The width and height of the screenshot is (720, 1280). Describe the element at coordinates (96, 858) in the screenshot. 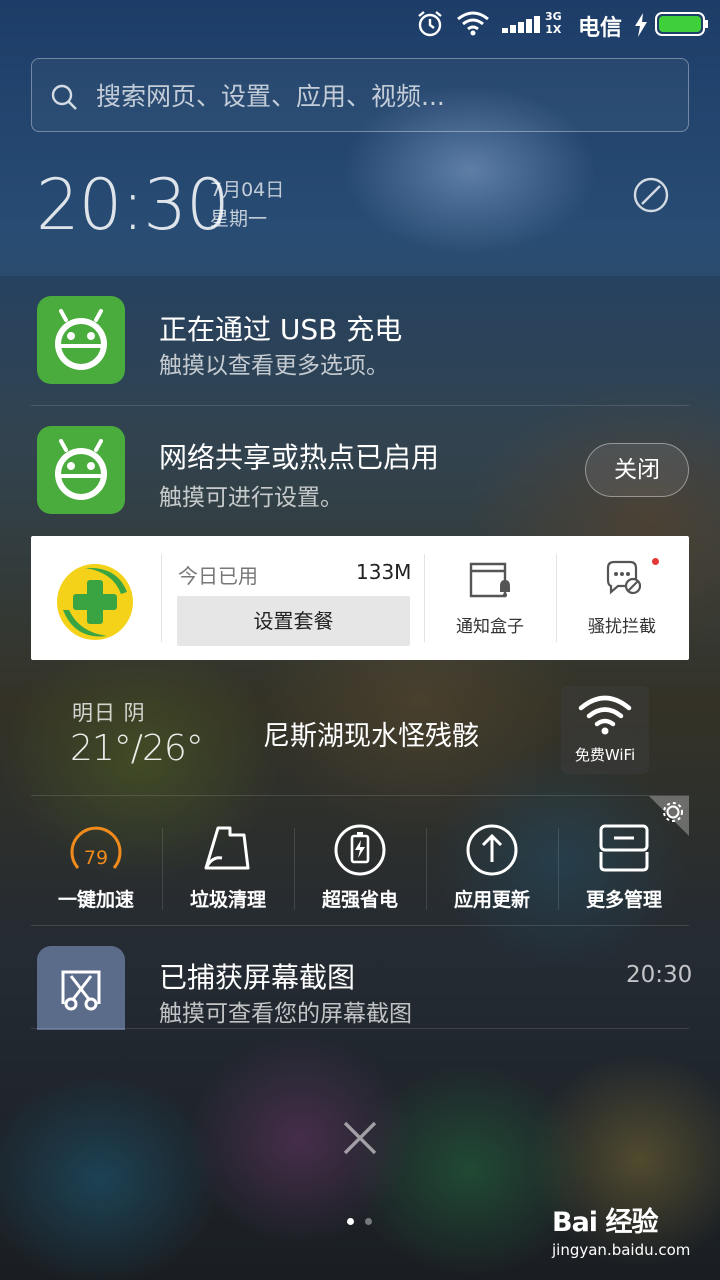

I see `speed-score-value: 79` at that location.